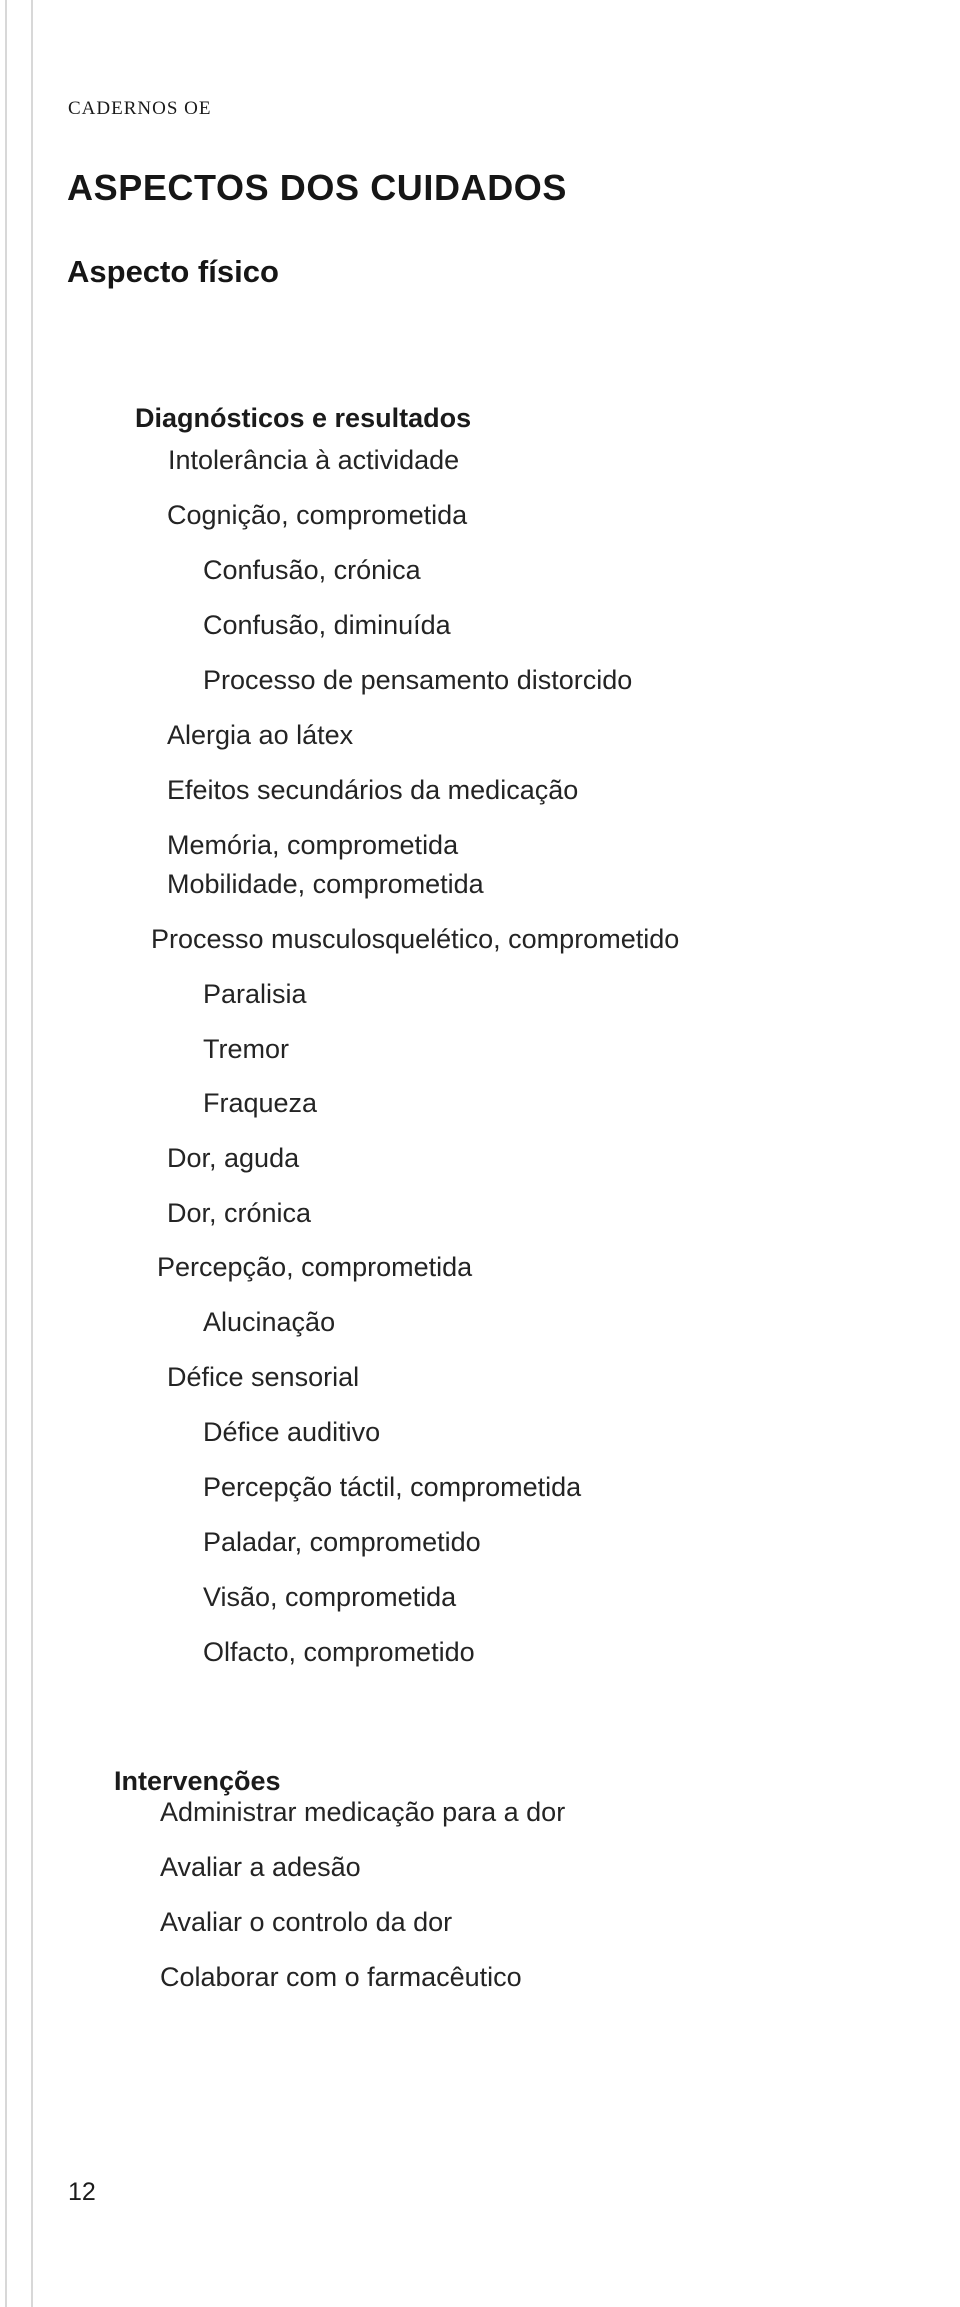 This screenshot has height=2307, width=960. I want to click on diagnostic-item: Alergia ao látex, so click(260, 735).